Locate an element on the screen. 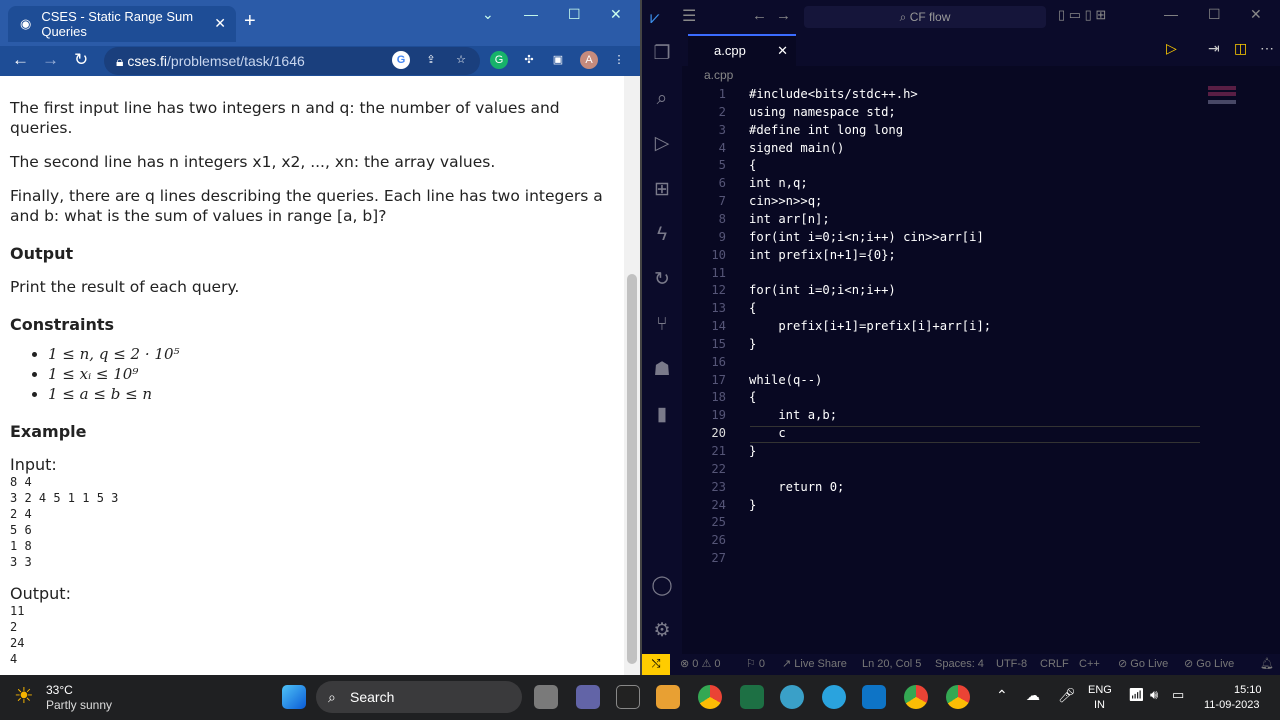  code-line: return 0; is located at coordinates (796, 488).